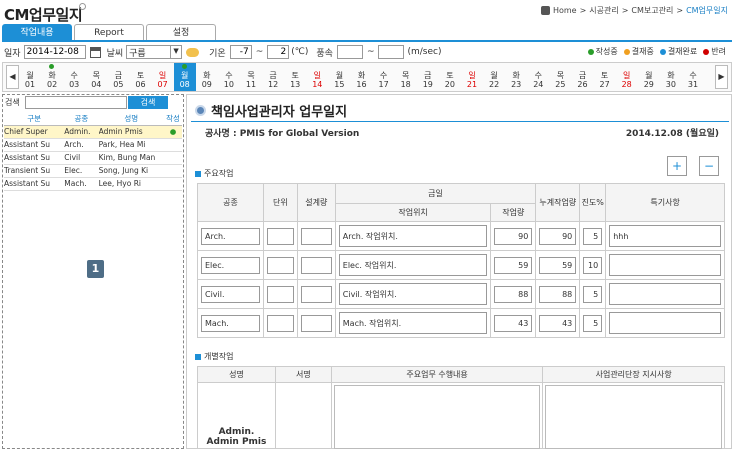  I want to click on breadcrumb-level2: CM보고관리, so click(652, 10).